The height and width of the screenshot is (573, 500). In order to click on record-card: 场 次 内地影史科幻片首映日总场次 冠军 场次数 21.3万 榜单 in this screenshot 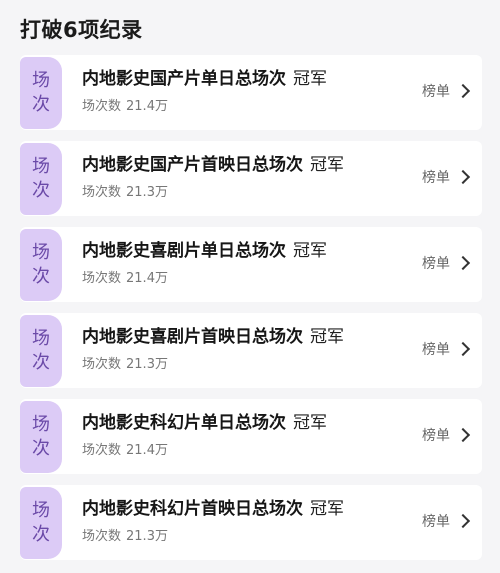, I will do `click(251, 522)`.